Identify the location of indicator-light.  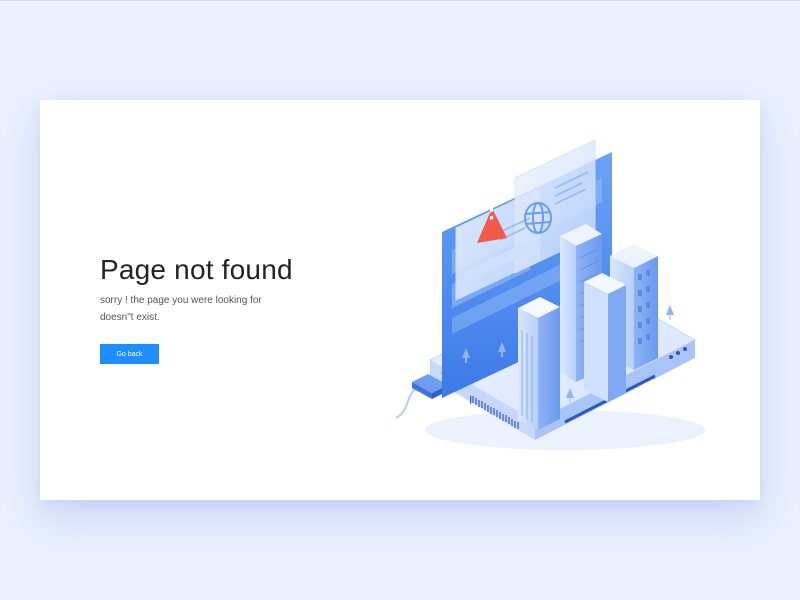
(678, 353).